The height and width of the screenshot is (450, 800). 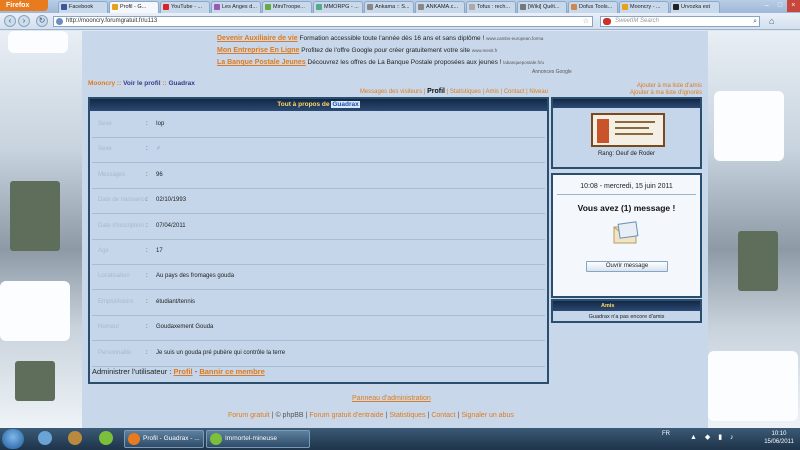 I want to click on tab-profile: Profil, so click(x=436, y=91).